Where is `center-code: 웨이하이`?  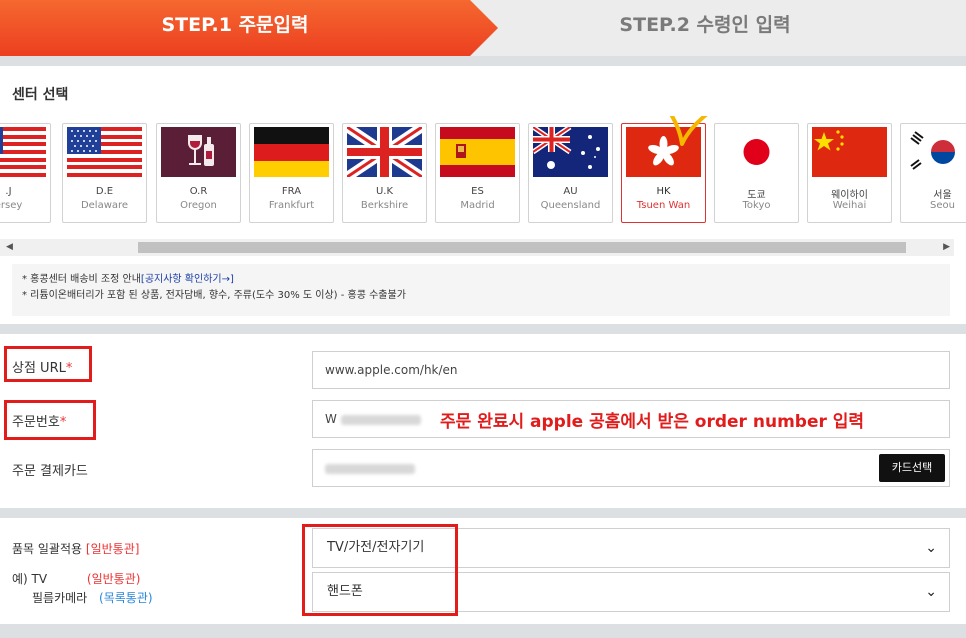 center-code: 웨이하이 is located at coordinates (849, 195).